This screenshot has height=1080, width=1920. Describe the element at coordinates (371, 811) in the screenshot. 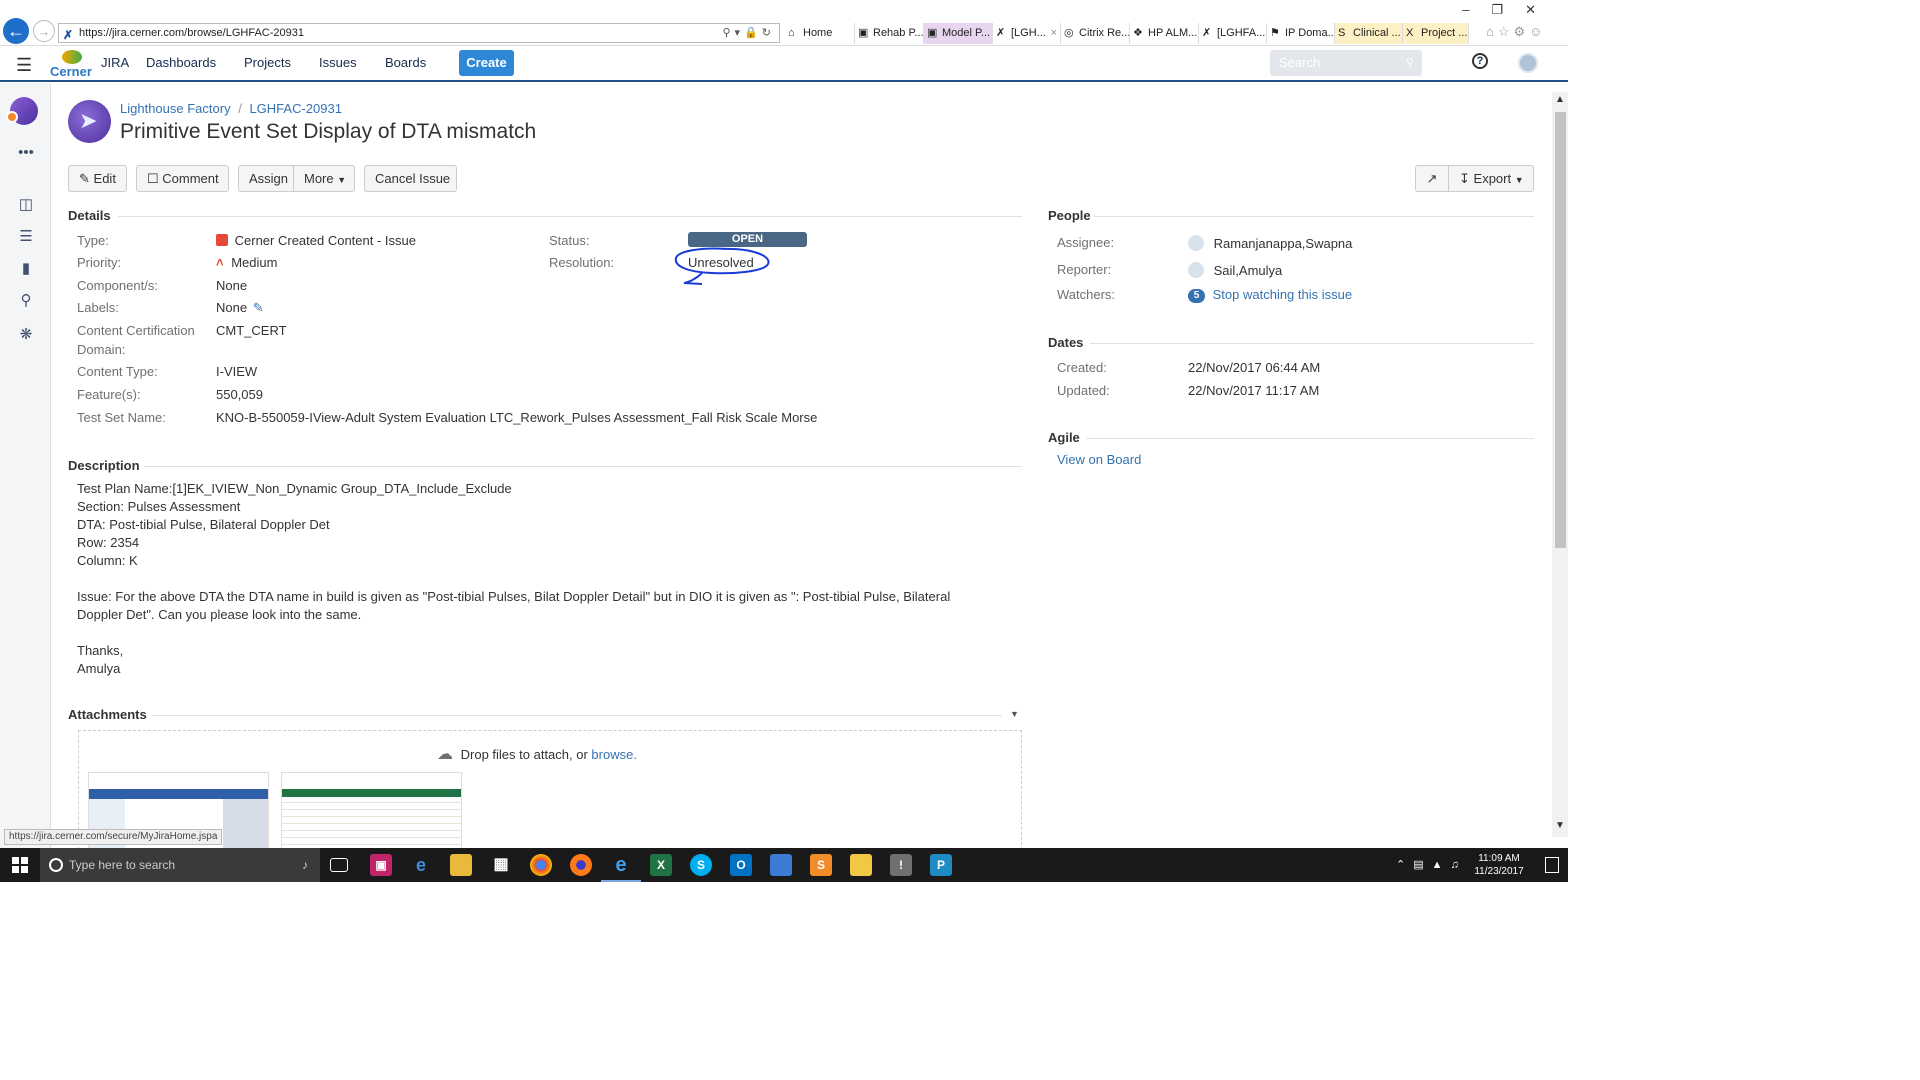

I see `attachment-thumbnail` at that location.